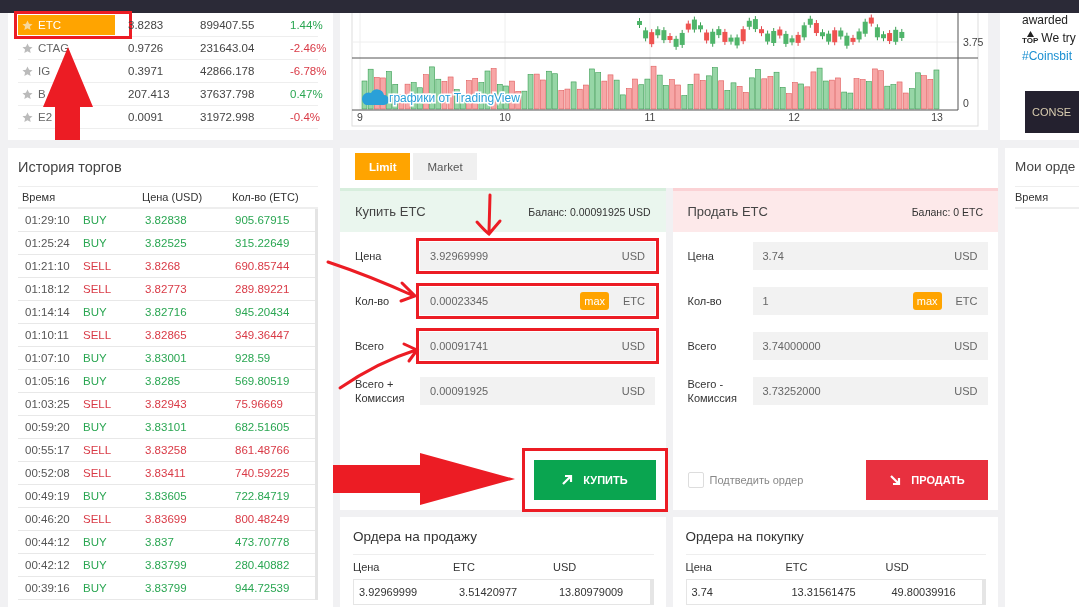  I want to click on balance-text: Баланс: 0 ETC, so click(947, 211).